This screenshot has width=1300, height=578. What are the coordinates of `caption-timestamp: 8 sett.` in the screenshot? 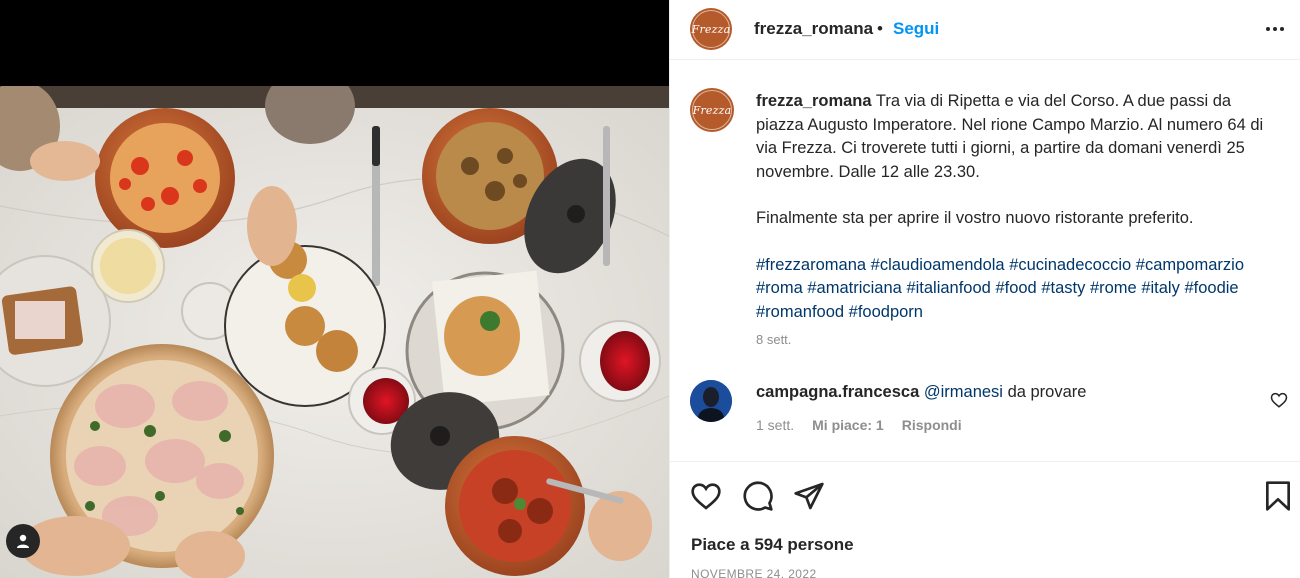 It's located at (773, 339).